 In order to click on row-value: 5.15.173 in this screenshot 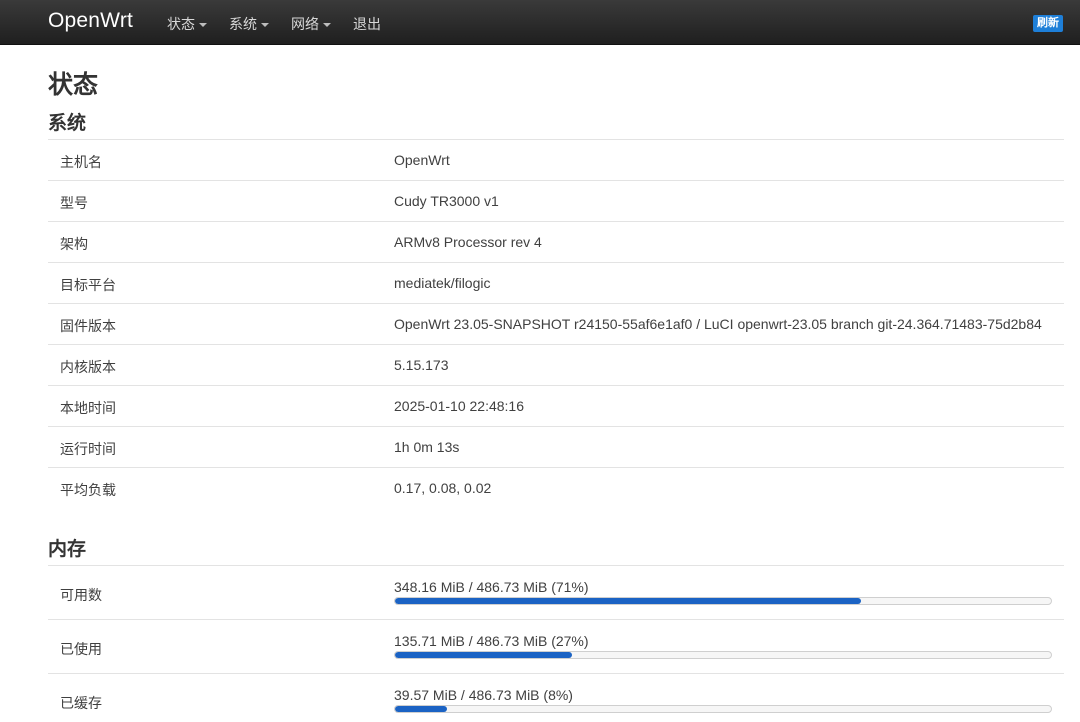, I will do `click(421, 365)`.